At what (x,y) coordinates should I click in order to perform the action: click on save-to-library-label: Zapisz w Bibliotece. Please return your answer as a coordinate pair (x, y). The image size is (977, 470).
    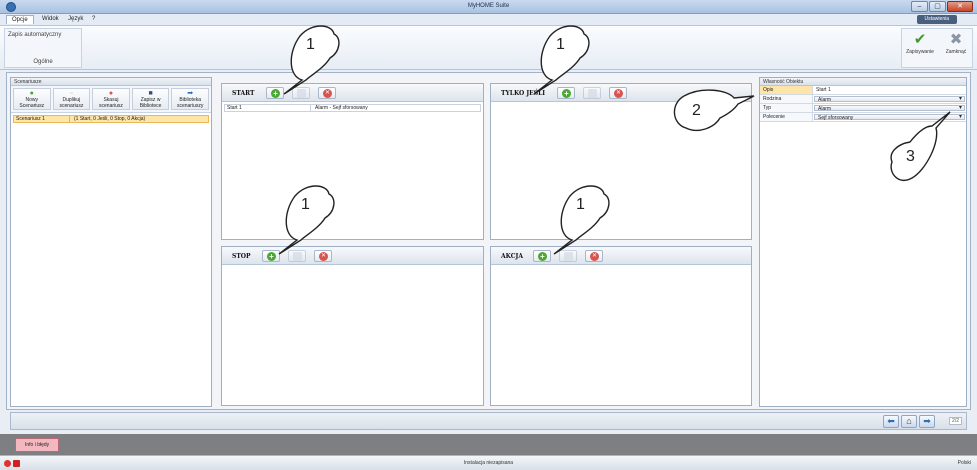
    Looking at the image, I should click on (150, 103).